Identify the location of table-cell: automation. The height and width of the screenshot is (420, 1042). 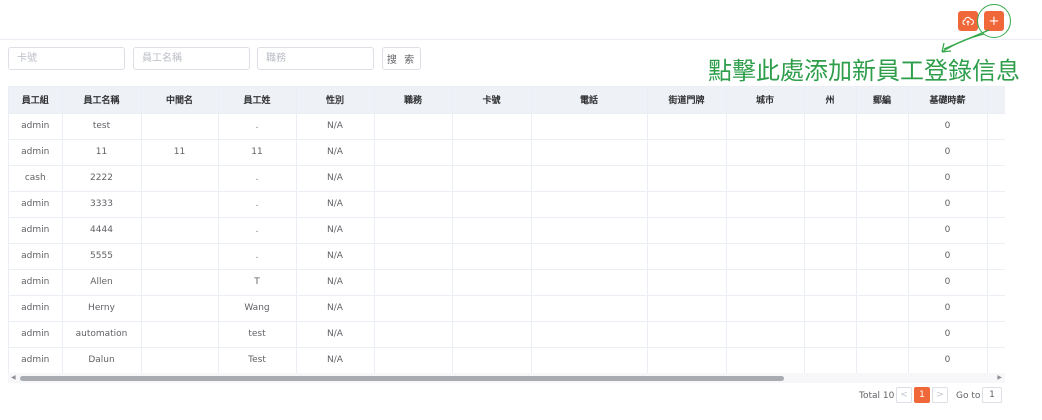
(102, 334).